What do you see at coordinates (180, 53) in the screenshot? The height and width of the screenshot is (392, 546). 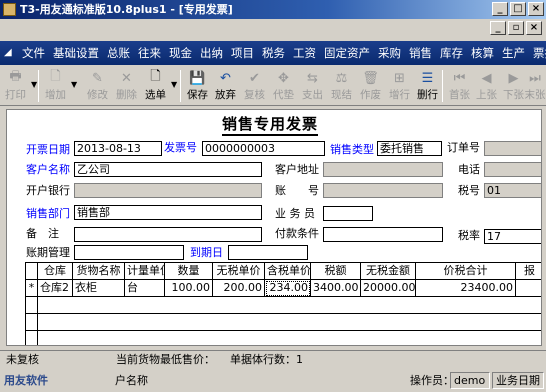 I see `menu-cash: 现金` at bounding box center [180, 53].